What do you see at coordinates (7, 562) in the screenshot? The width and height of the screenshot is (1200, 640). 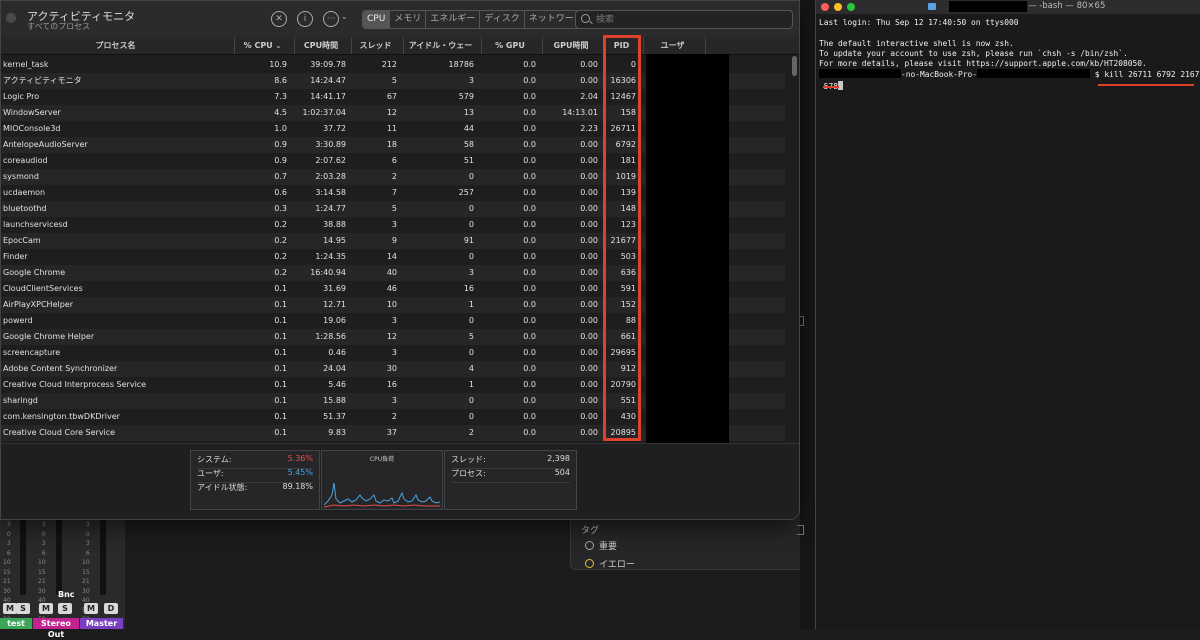 I see `fader-scale-tick: 10` at bounding box center [7, 562].